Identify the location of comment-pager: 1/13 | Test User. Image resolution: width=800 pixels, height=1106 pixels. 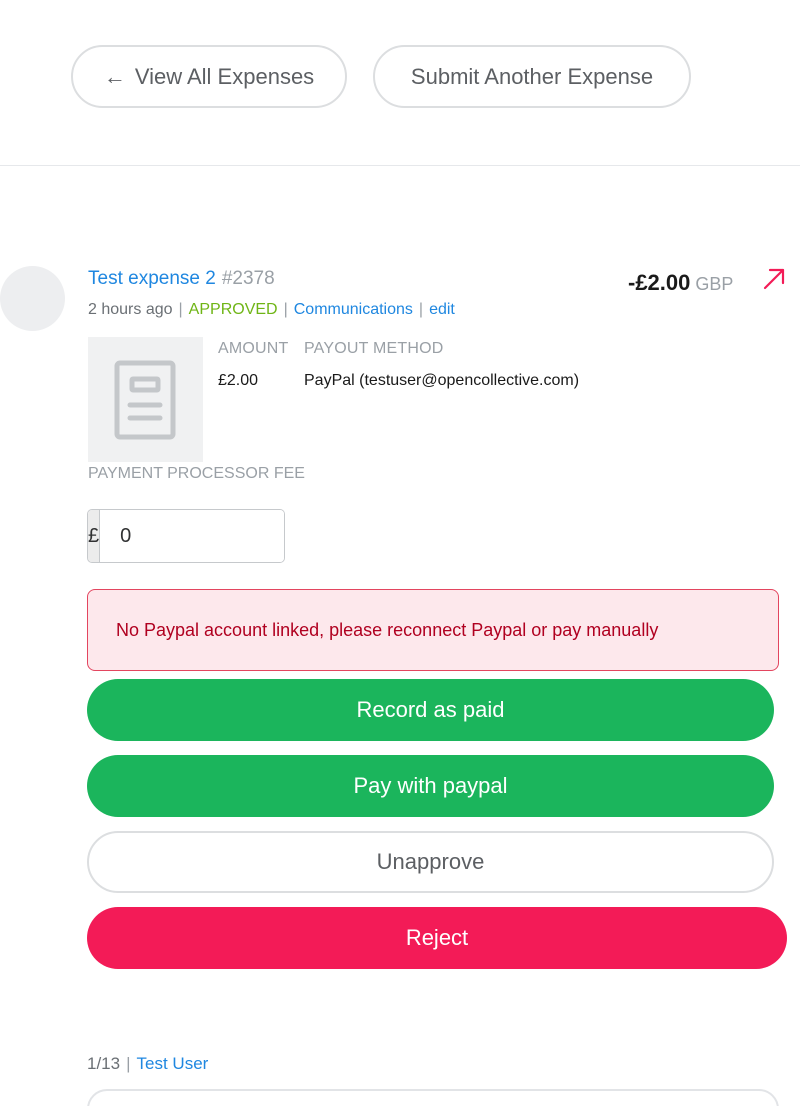
(147, 1064).